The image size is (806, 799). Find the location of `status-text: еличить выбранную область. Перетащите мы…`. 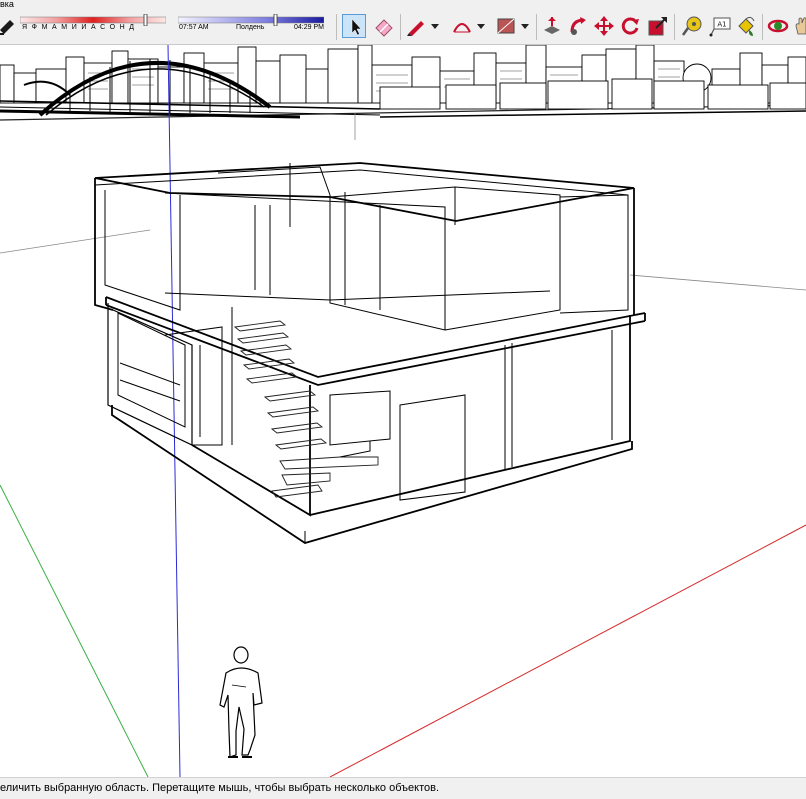

status-text: еличить выбранную область. Перетащите мы… is located at coordinates (220, 788).